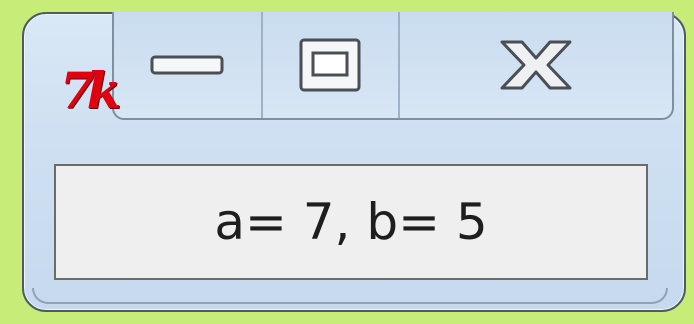  I want to click on maximize-button, so click(331, 65).